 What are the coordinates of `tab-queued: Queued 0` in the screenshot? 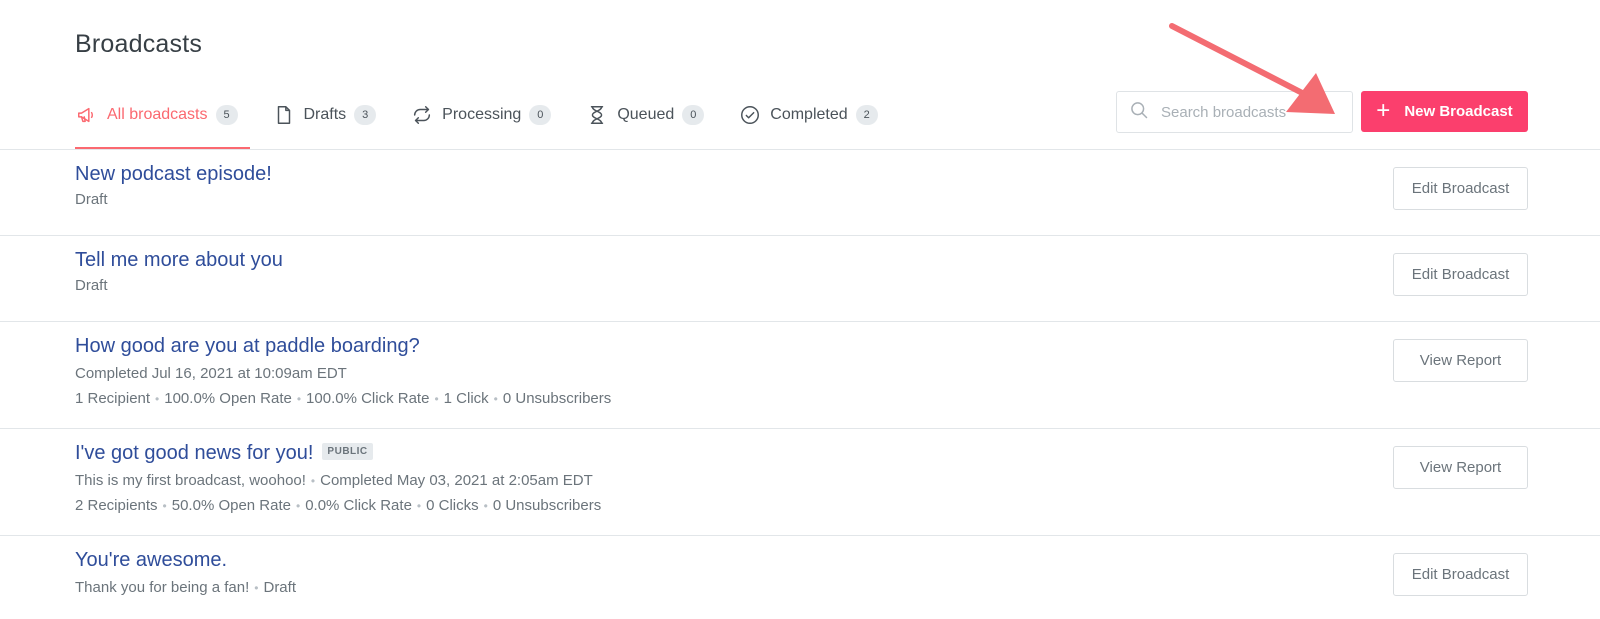 It's located at (645, 115).